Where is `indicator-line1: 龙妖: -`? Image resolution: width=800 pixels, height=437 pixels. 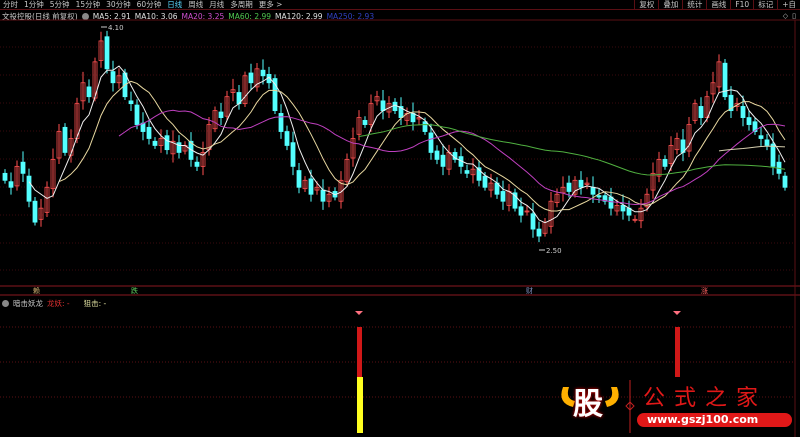 indicator-line1: 龙妖: - is located at coordinates (58, 303).